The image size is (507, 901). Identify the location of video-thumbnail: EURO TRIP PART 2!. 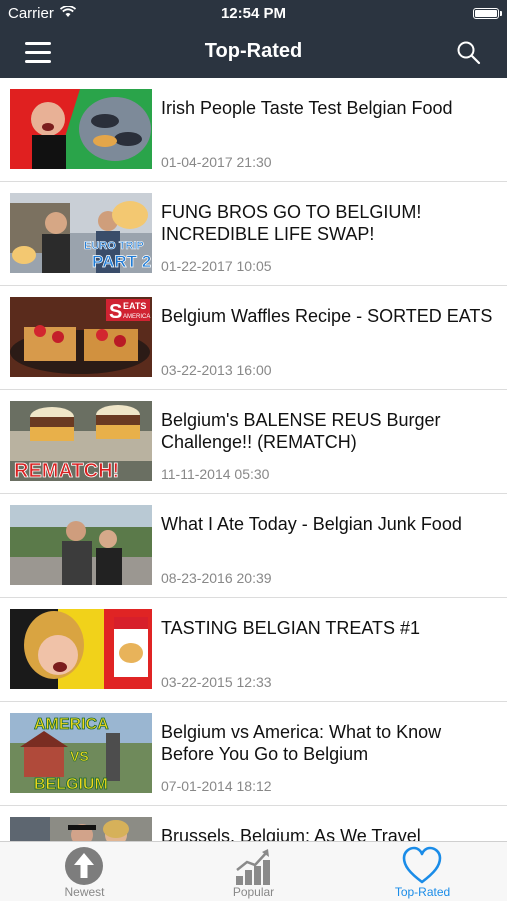
(81, 233).